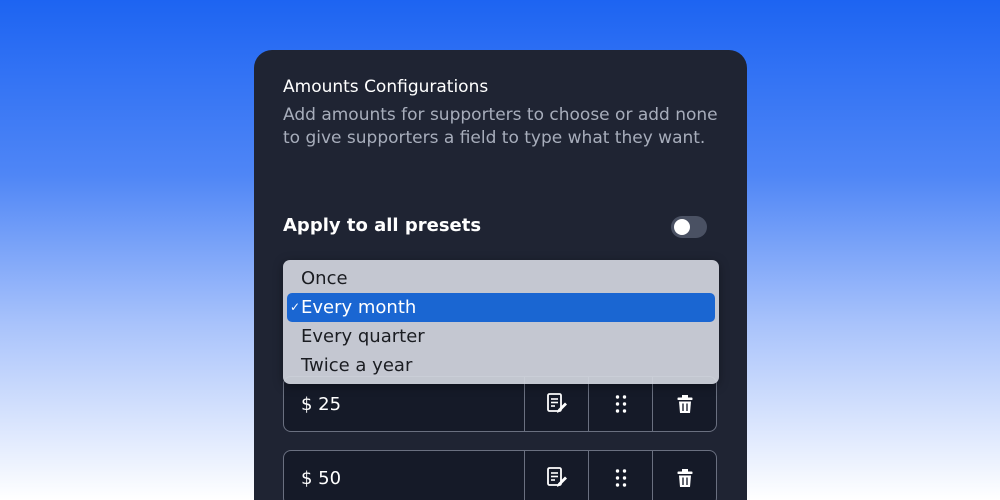 This screenshot has width=1000, height=500. Describe the element at coordinates (359, 307) in the screenshot. I see `option-label: Every month` at that location.